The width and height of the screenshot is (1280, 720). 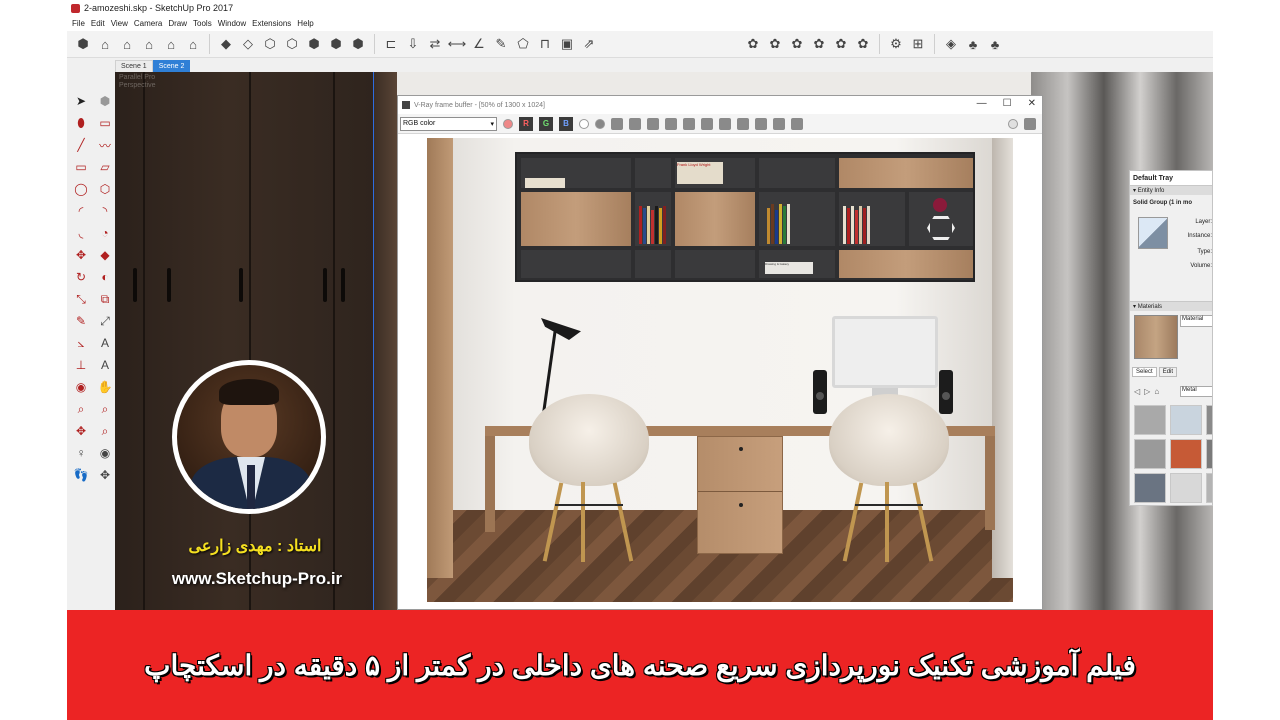 I want to click on select-arrow-icon: ➤, so click(x=81, y=101).